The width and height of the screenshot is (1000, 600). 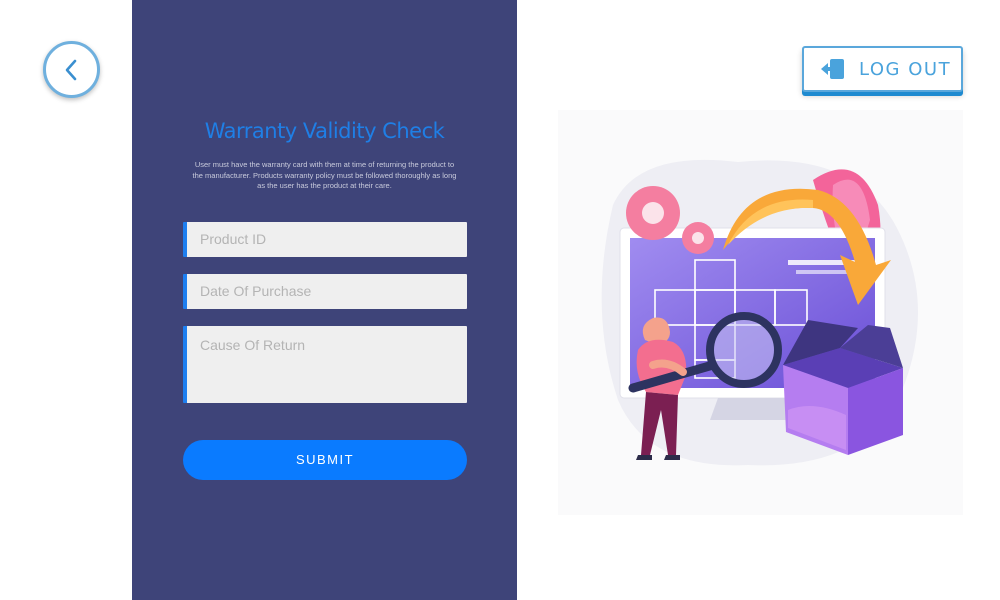 I want to click on date-of-purchase-field: Date Of Purchase, so click(x=325, y=291).